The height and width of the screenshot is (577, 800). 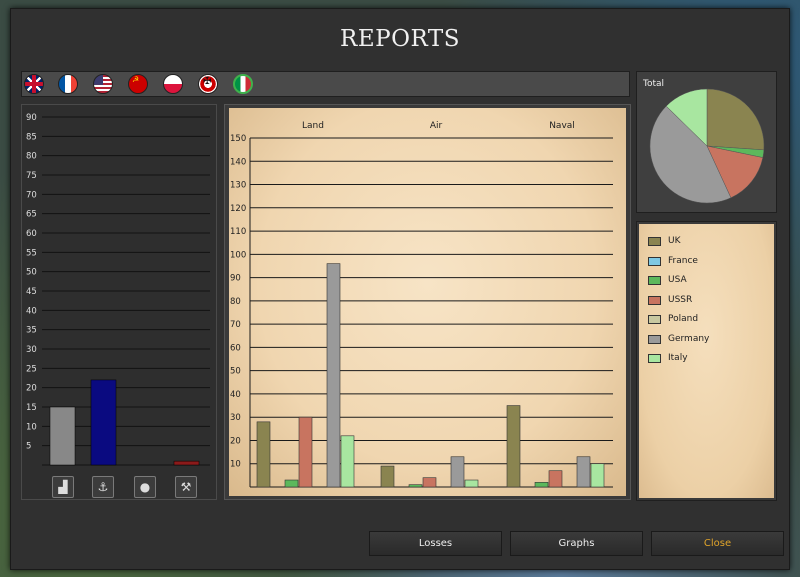 What do you see at coordinates (31, 253) in the screenshot?
I see `y-tick-label: 55` at bounding box center [31, 253].